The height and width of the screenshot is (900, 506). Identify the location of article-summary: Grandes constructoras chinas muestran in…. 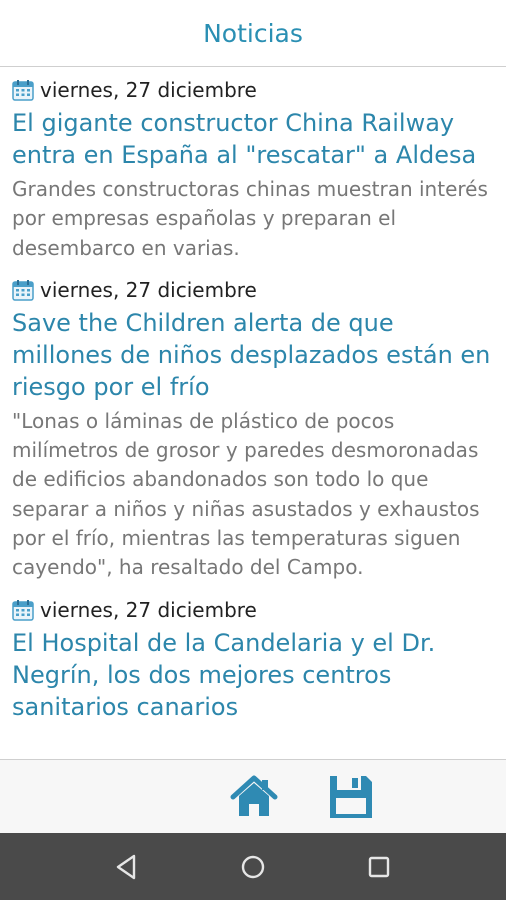
(250, 218).